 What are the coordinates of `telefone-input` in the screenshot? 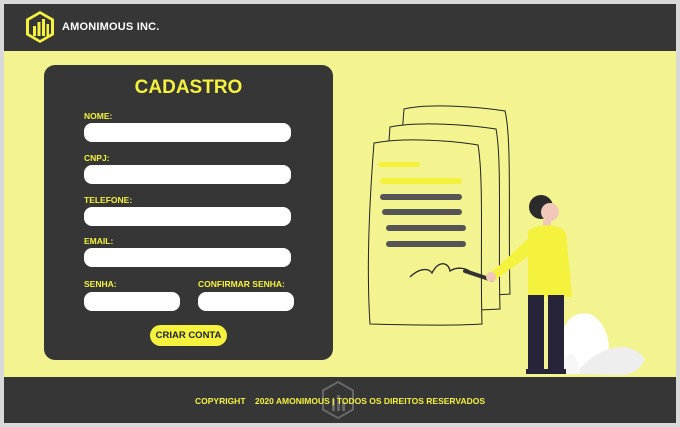 It's located at (187, 216).